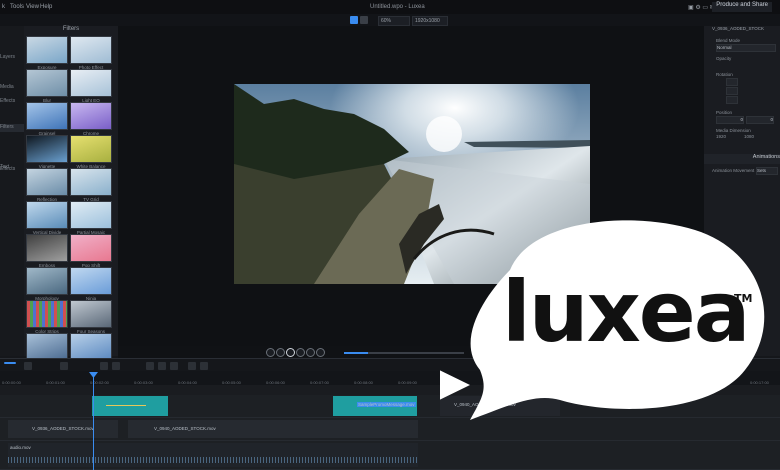  Describe the element at coordinates (47, 185) in the screenshot. I see `filter-thumbnail: Reflection` at that location.